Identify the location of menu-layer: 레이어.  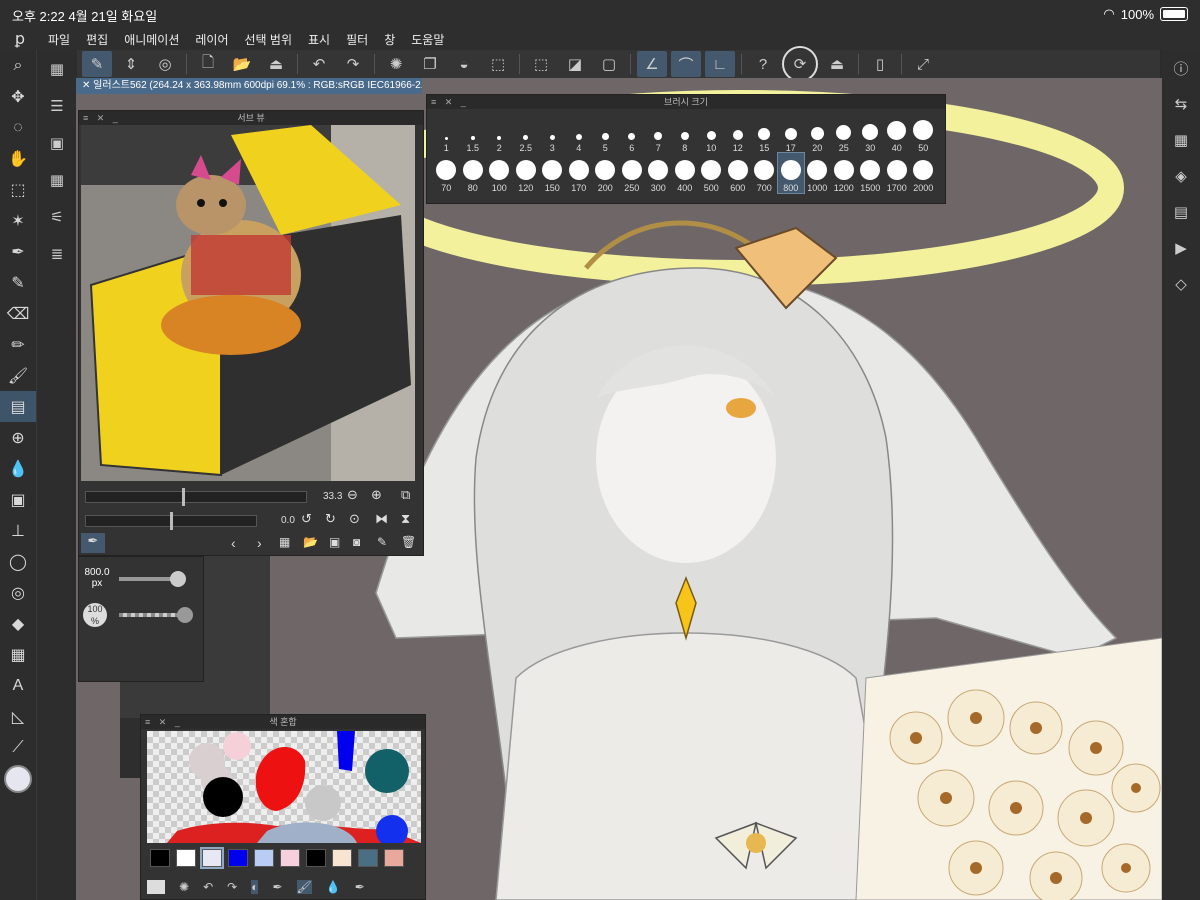
(211, 39).